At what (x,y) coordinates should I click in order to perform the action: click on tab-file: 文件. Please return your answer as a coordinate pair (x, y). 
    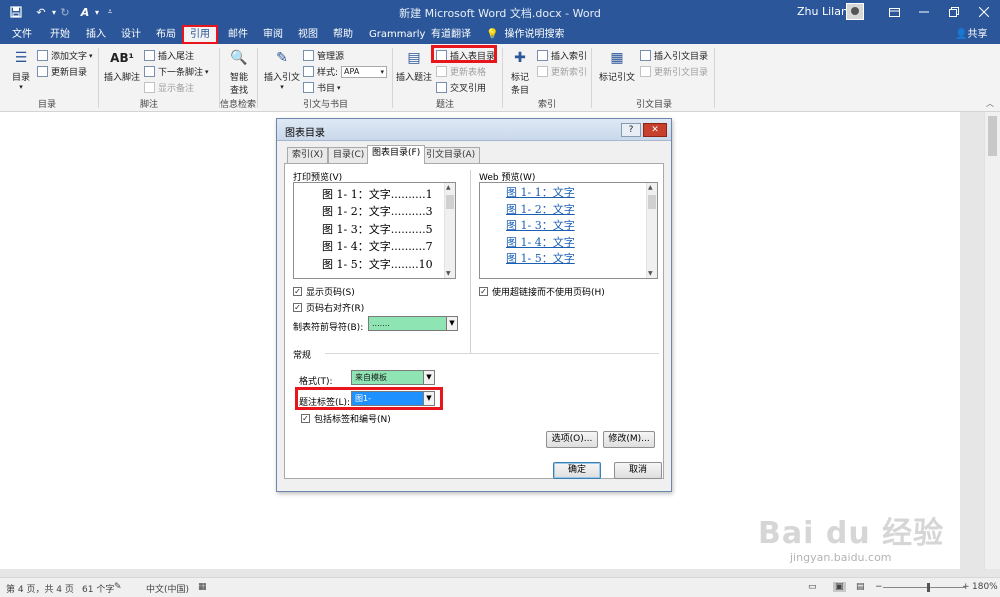
    Looking at the image, I should click on (22, 35).